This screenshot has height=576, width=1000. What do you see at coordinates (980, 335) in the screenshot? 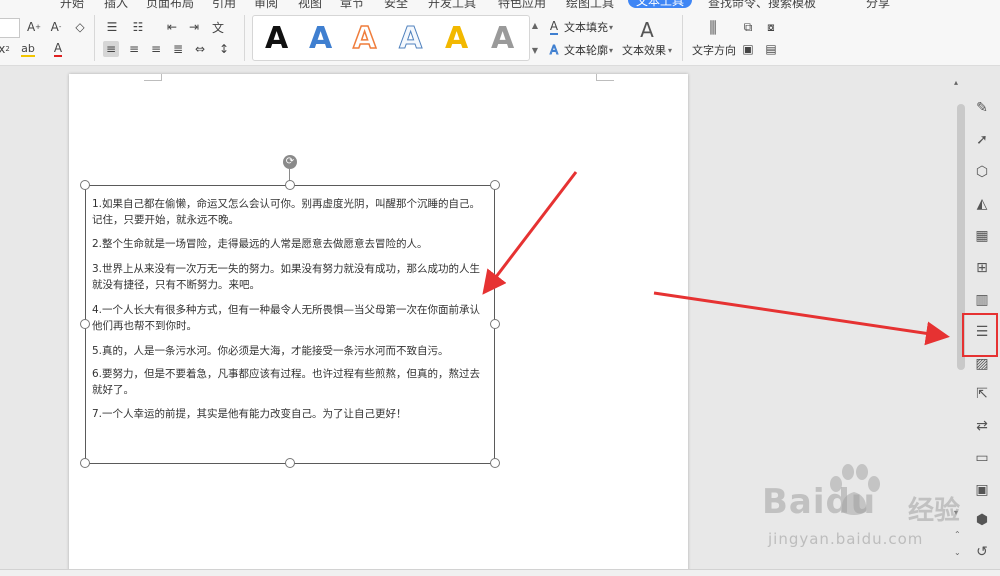
I see `highlight-box` at bounding box center [980, 335].